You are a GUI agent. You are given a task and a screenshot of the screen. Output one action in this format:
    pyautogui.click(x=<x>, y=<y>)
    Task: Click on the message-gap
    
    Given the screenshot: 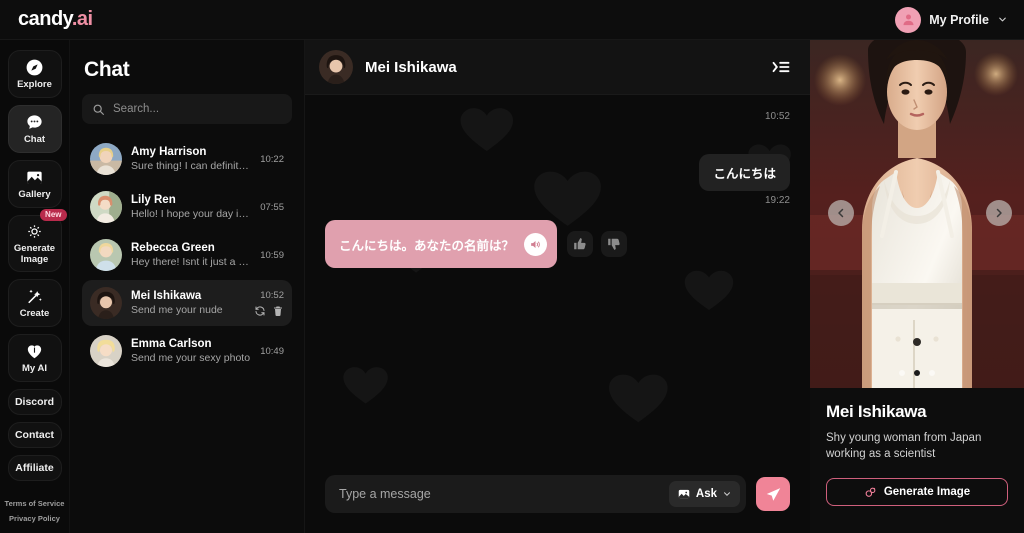 What is the action you would take?
    pyautogui.click(x=557, y=140)
    